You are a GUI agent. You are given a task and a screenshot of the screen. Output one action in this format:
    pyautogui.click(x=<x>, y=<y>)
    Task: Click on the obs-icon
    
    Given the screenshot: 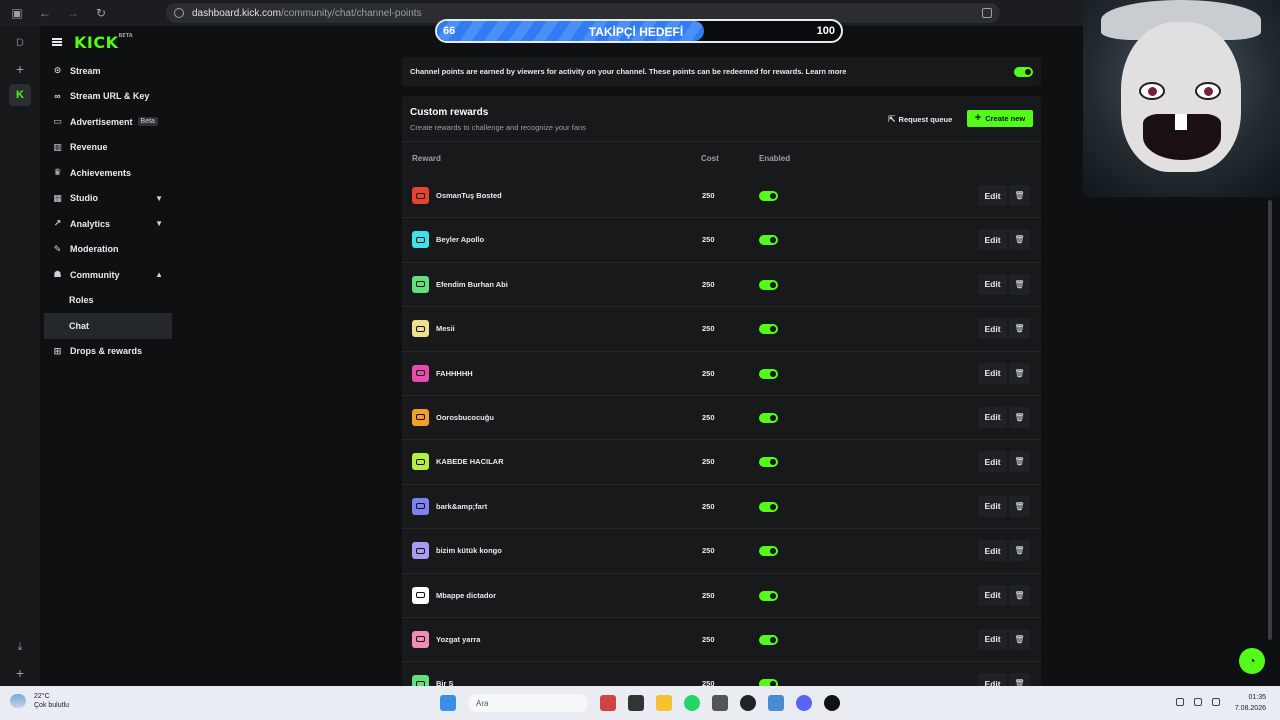 What is the action you would take?
    pyautogui.click(x=748, y=703)
    